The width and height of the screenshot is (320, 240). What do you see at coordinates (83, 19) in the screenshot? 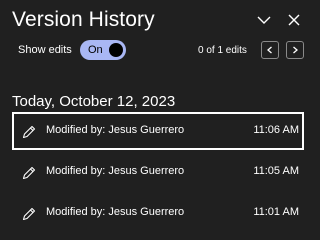
I see `pane-title: Version History` at bounding box center [83, 19].